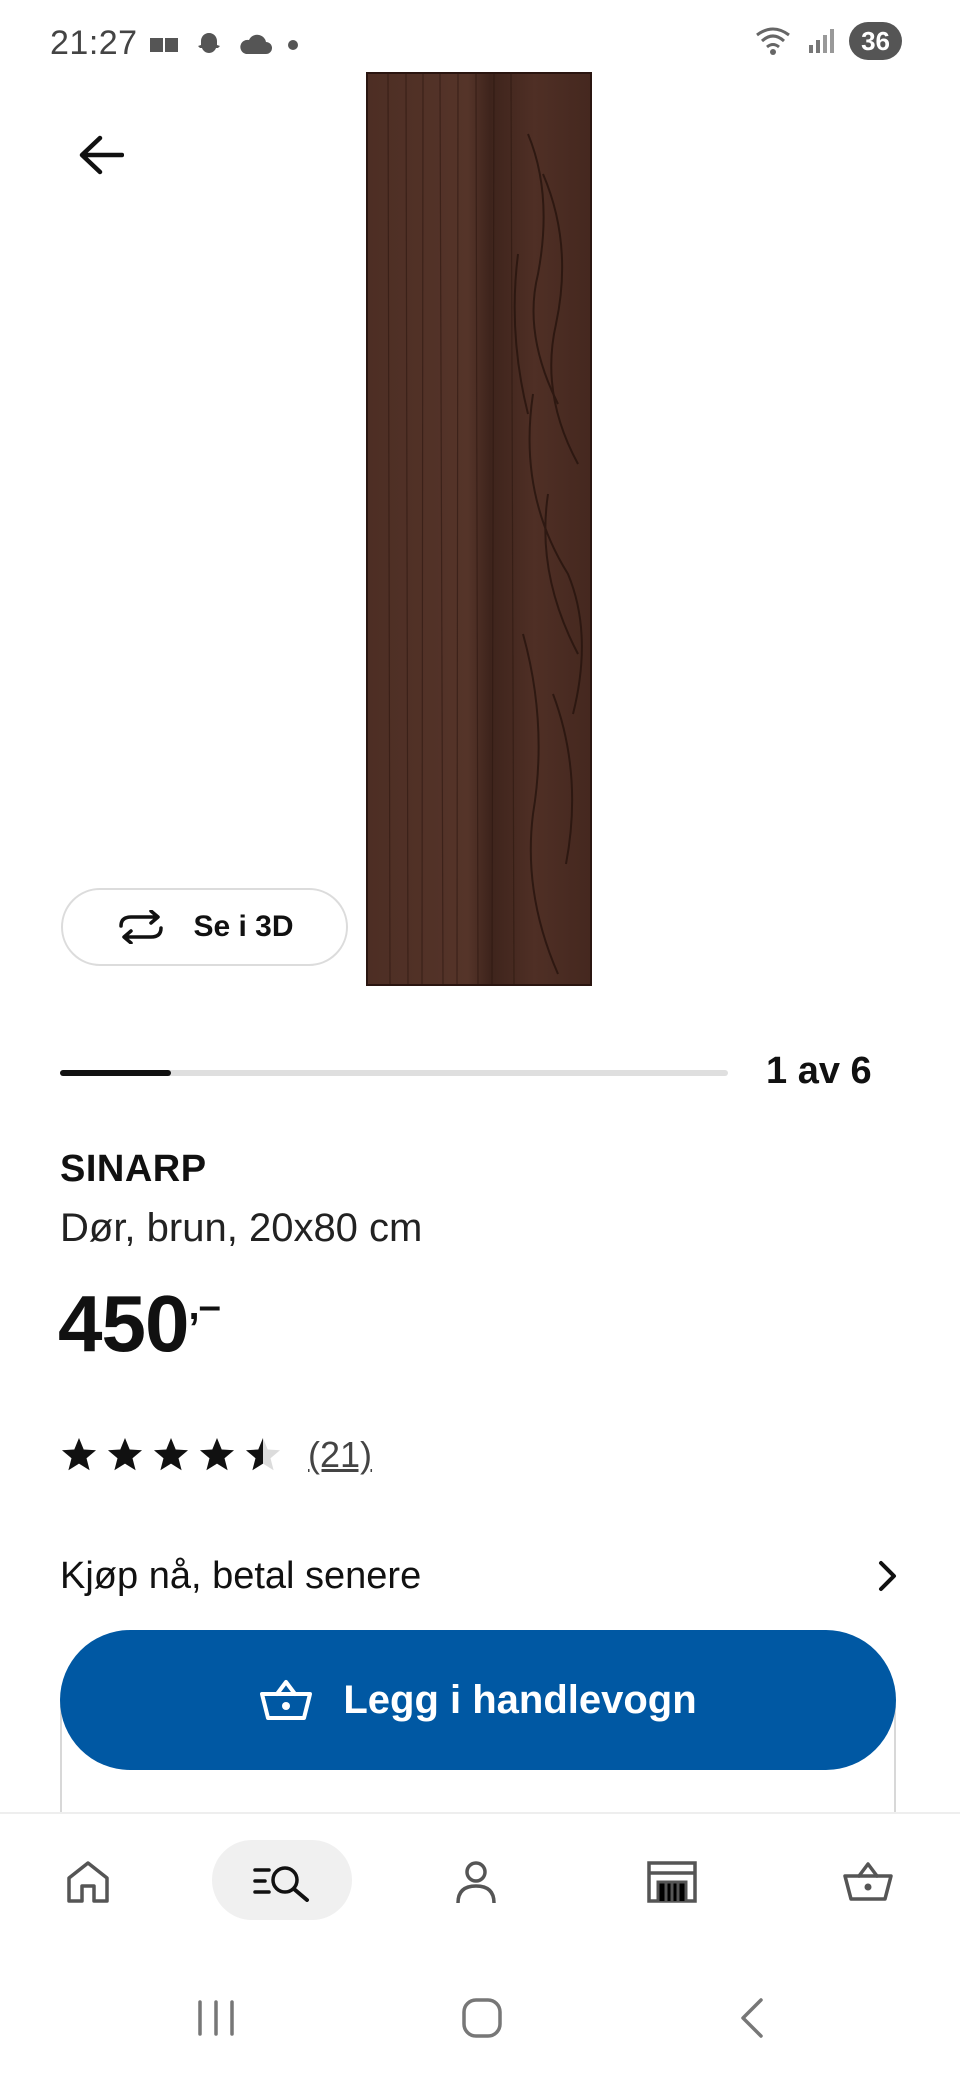 The height and width of the screenshot is (2080, 960). Describe the element at coordinates (286, 1700) in the screenshot. I see `basket-icon` at that location.